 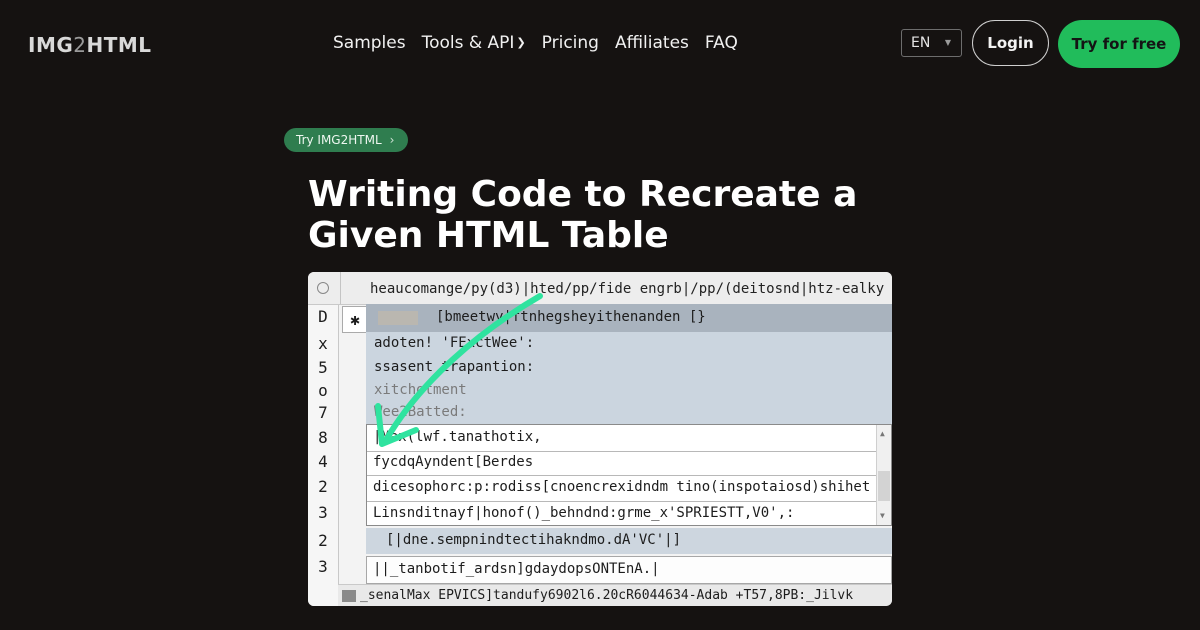 I want to click on nav-item-pricing: Pricing, so click(x=570, y=43).